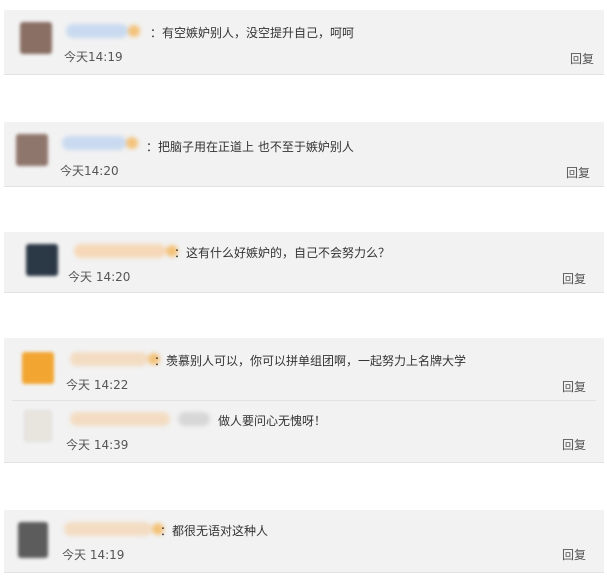 This screenshot has height=580, width=607. I want to click on reply-link-sub: 回复, so click(574, 444).